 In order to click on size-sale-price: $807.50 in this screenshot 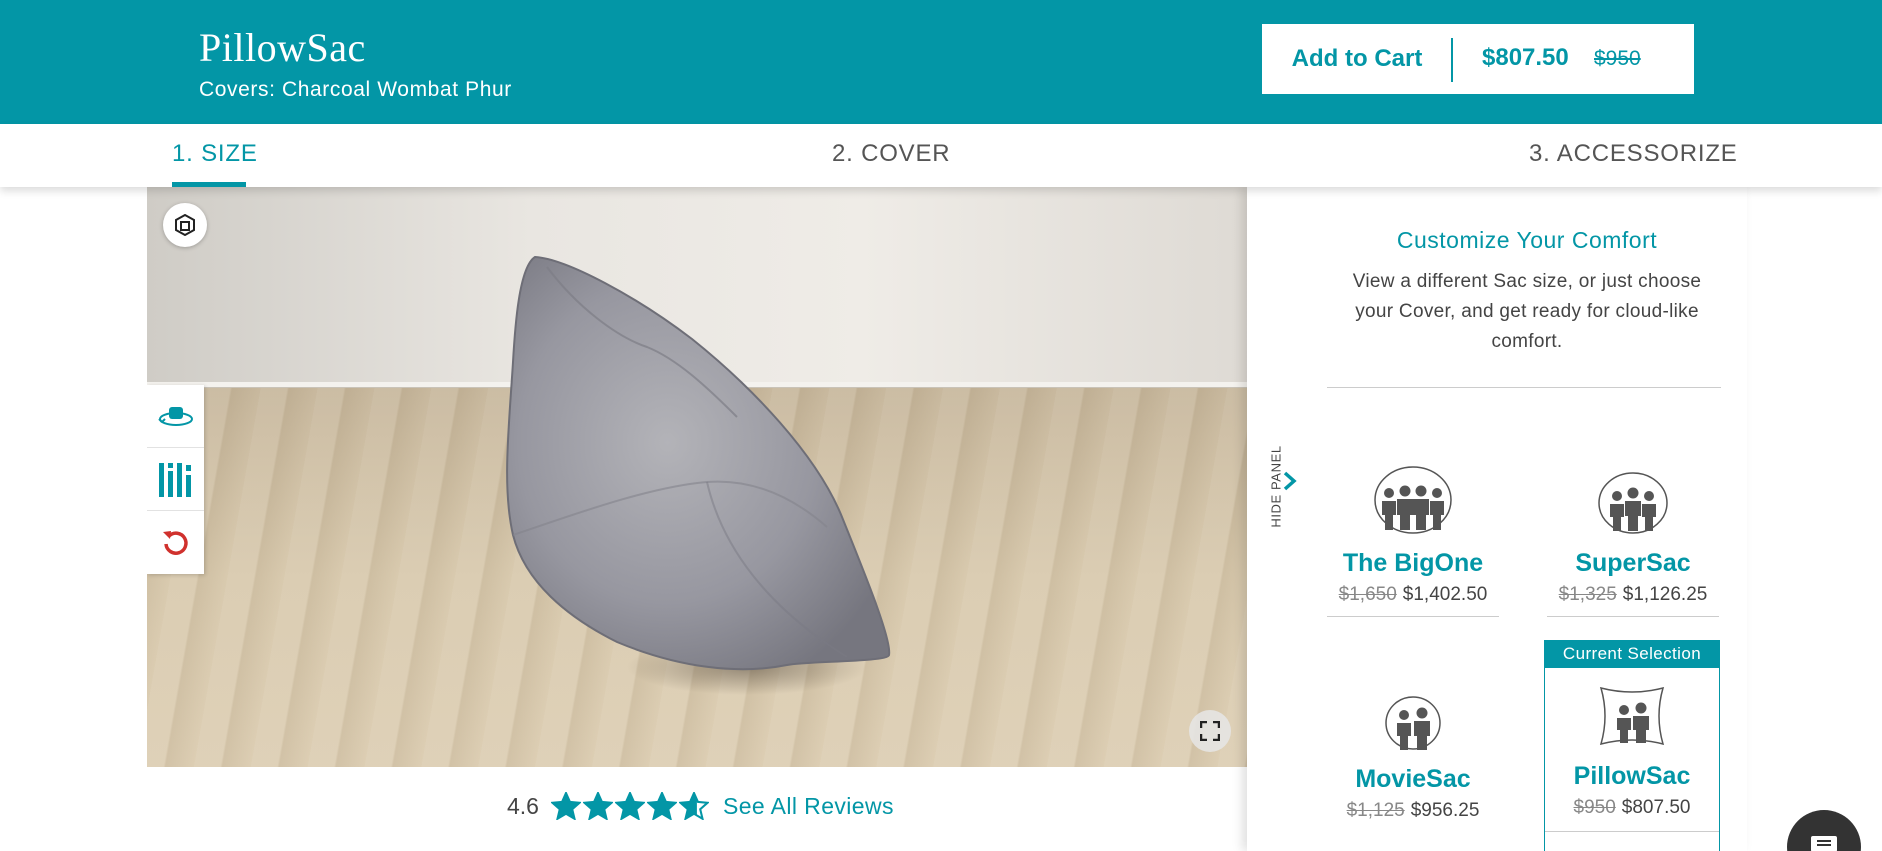, I will do `click(1656, 807)`.